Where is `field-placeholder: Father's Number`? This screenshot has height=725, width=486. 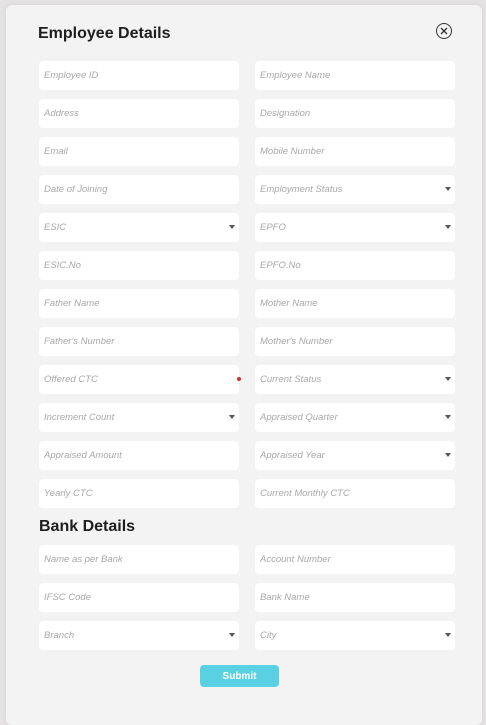 field-placeholder: Father's Number is located at coordinates (79, 341).